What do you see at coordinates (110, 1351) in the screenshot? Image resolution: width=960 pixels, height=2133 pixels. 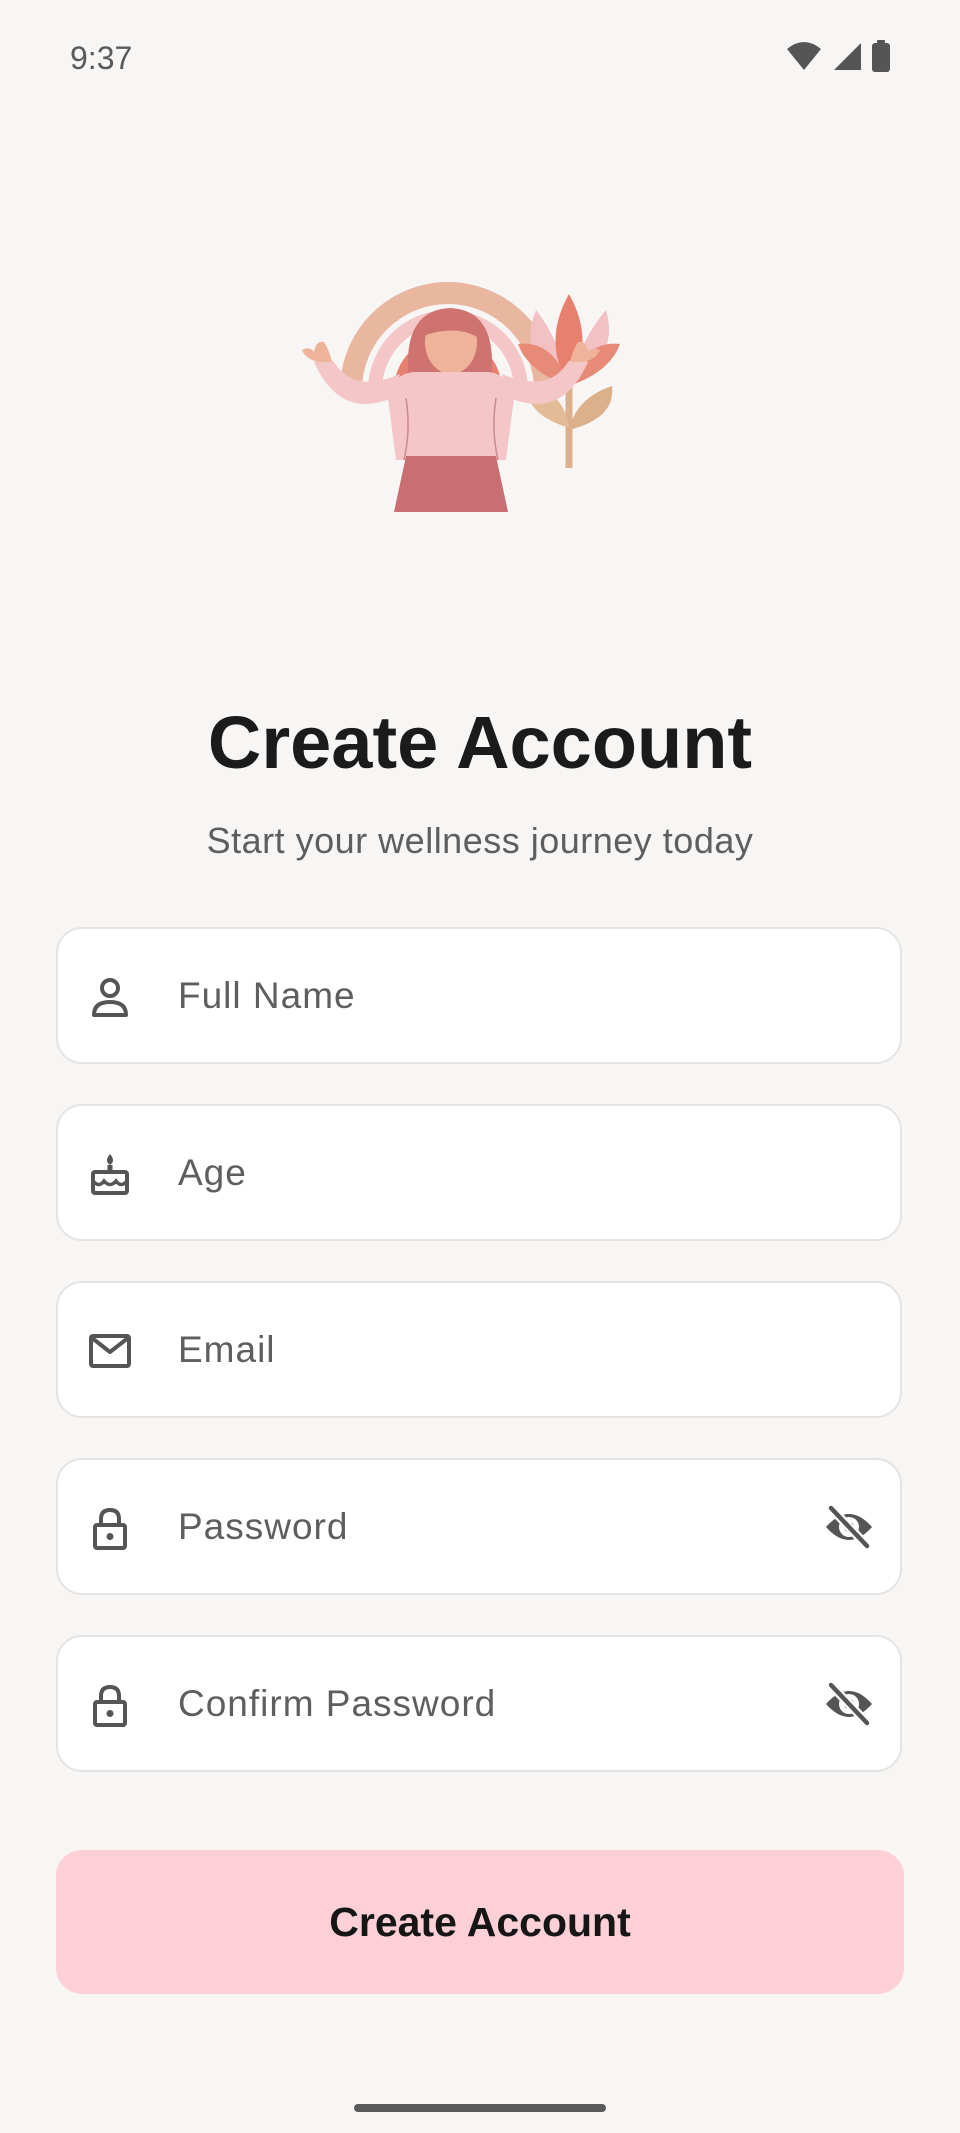 I see `mail-icon` at bounding box center [110, 1351].